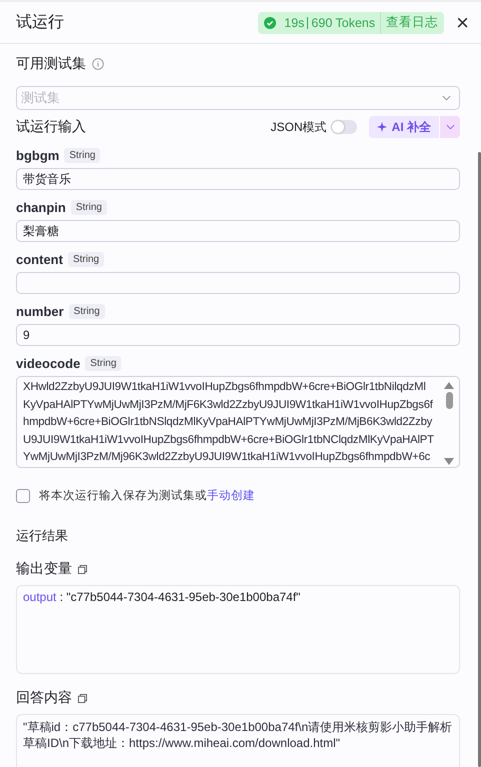  I want to click on text-line: U9JUI9W1tkaH1iW1vvoIHupZbgs6fhmpdbW+6cre+BiOGlr1tbNClqdzMlKyVpaHAlPT, so click(229, 440).